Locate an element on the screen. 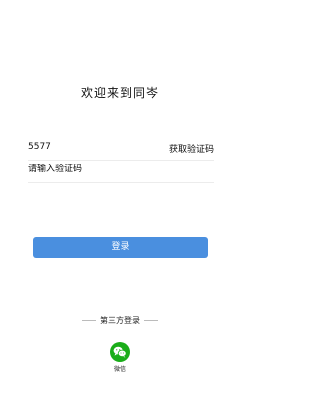  divider-line-left is located at coordinates (89, 320).